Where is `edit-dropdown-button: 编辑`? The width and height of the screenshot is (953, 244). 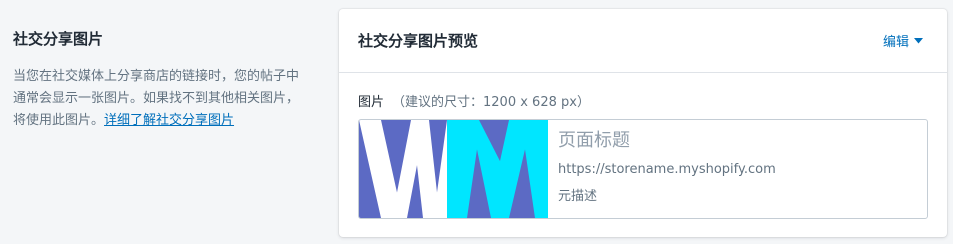
edit-dropdown-button: 编辑 is located at coordinates (903, 40).